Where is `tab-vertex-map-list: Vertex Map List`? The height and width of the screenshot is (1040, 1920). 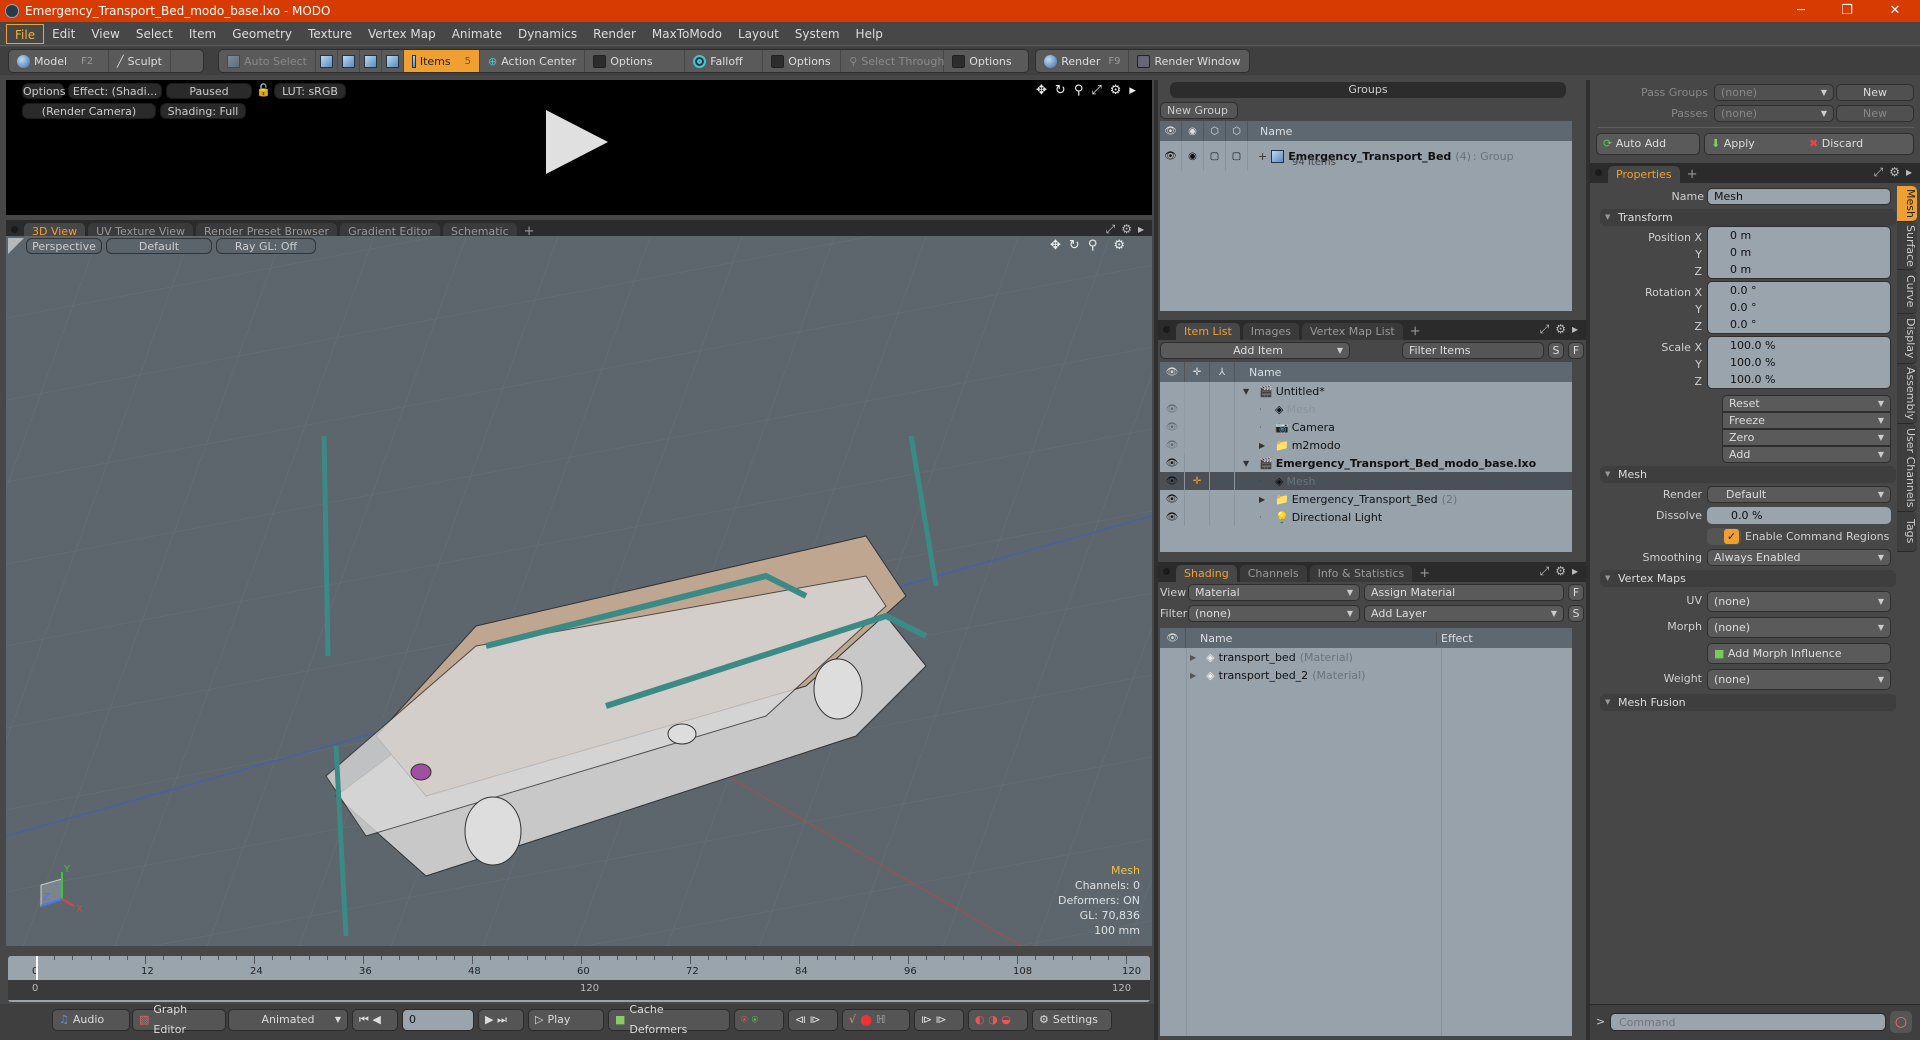 tab-vertex-map-list: Vertex Map List is located at coordinates (1352, 331).